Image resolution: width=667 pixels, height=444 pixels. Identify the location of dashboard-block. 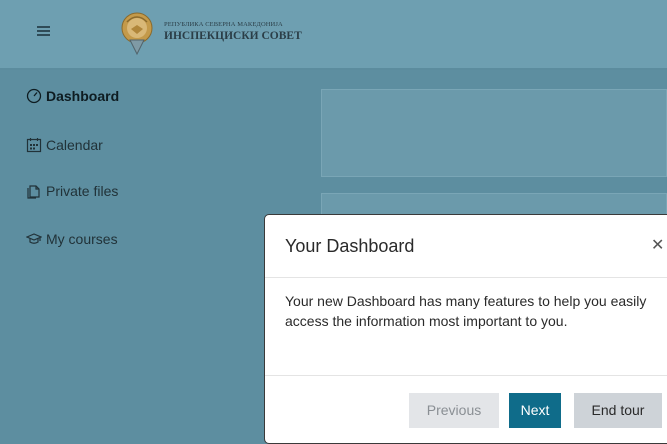
(494, 133).